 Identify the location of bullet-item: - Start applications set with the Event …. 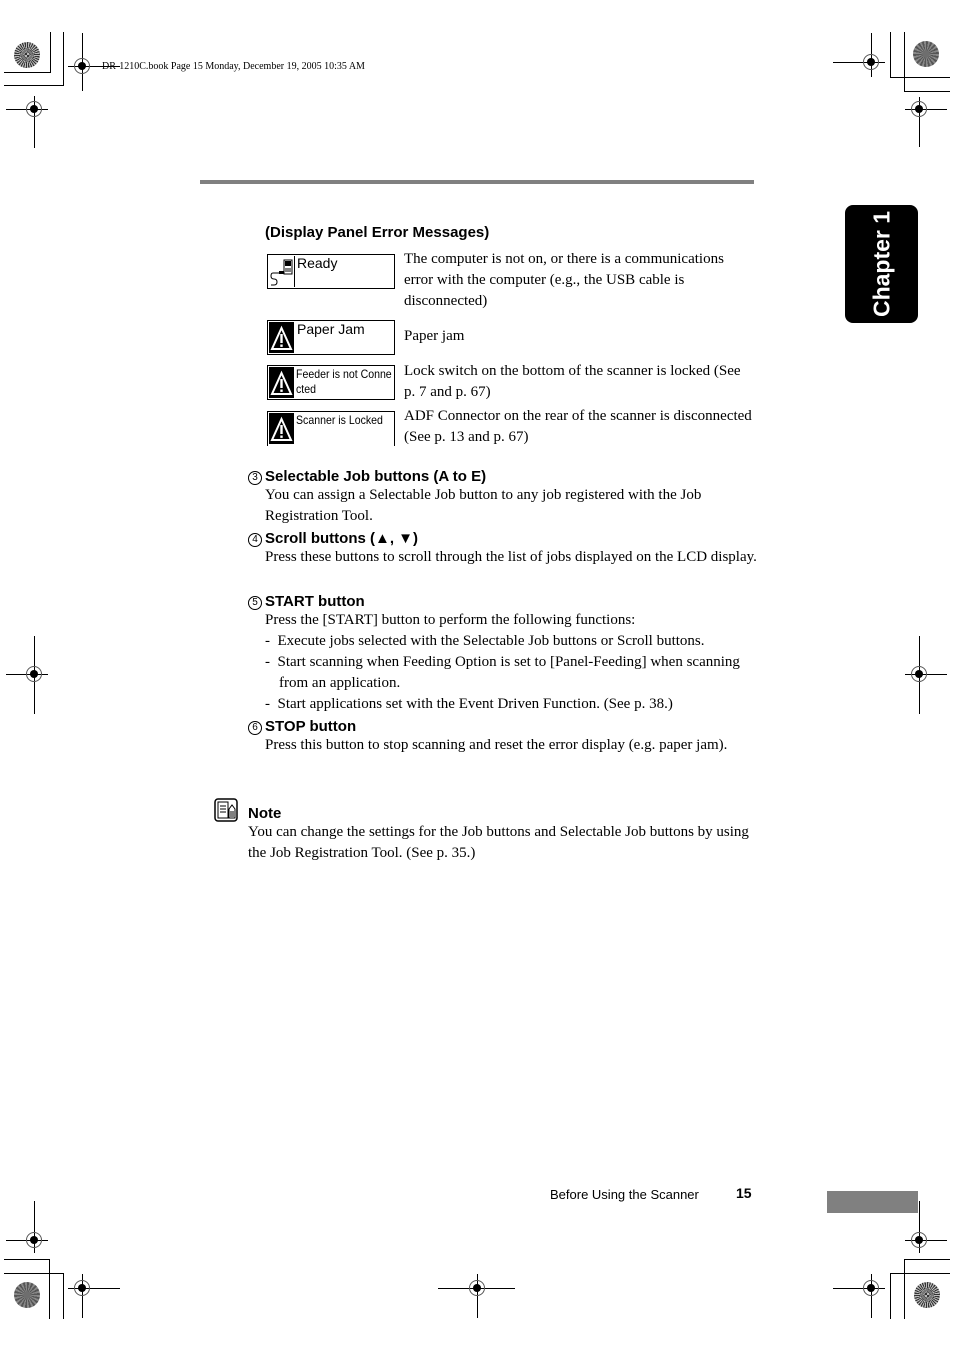
(469, 704).